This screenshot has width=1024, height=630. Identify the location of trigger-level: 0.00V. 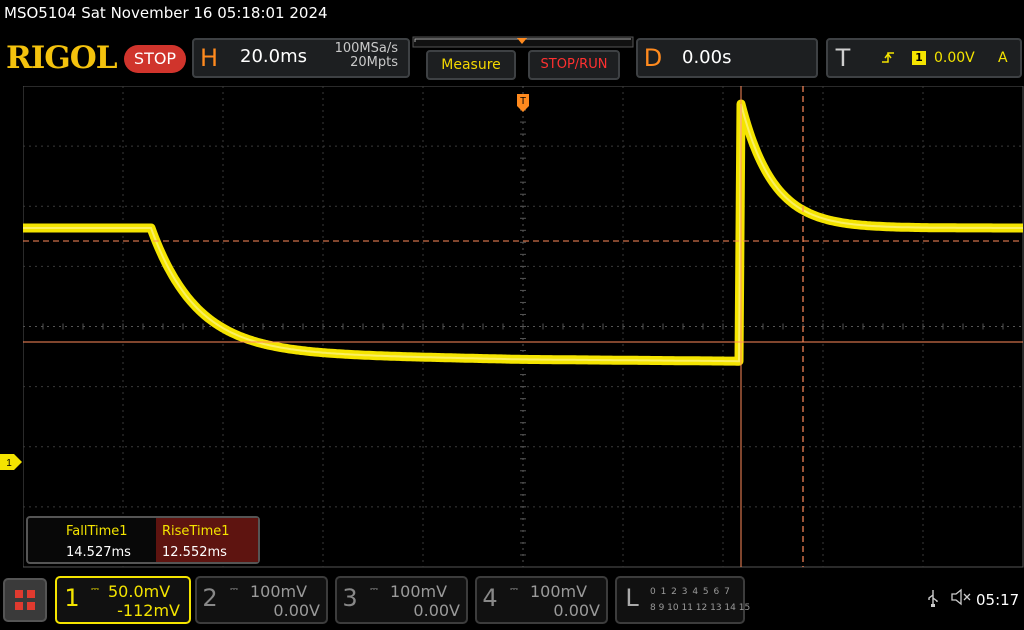
(954, 58).